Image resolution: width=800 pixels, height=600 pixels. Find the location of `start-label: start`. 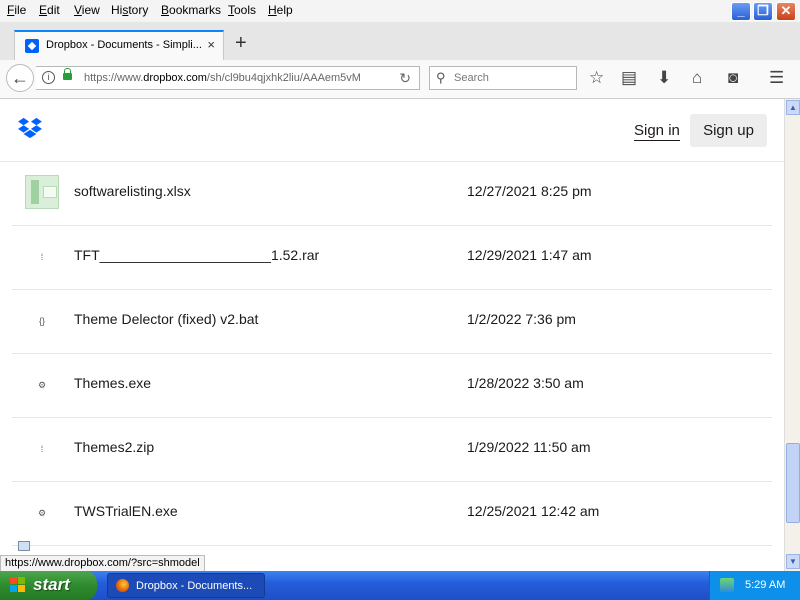

start-label: start is located at coordinates (51, 584).